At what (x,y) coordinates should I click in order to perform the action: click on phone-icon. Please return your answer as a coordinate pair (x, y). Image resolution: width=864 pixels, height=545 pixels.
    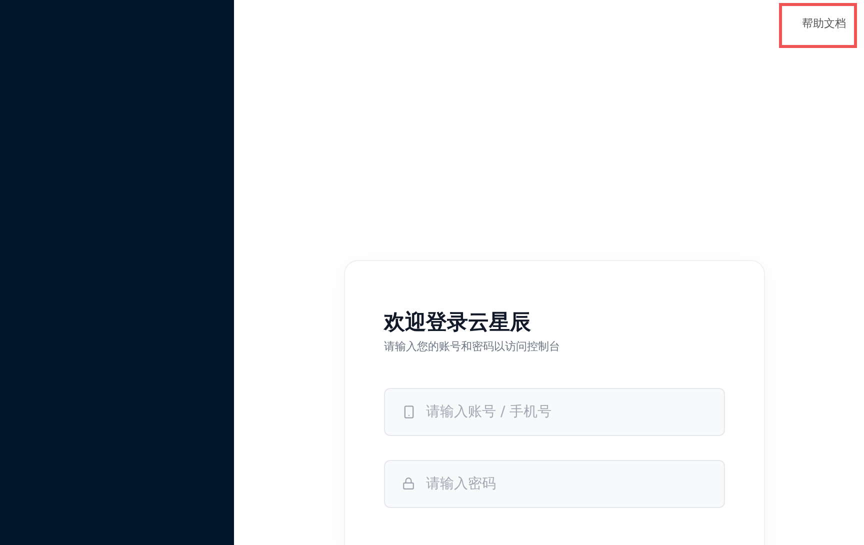
    Looking at the image, I should click on (409, 411).